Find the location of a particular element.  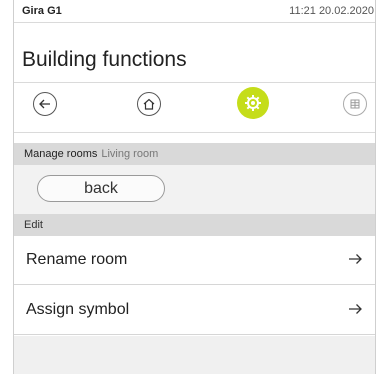

back-text-button: back is located at coordinates (101, 188).